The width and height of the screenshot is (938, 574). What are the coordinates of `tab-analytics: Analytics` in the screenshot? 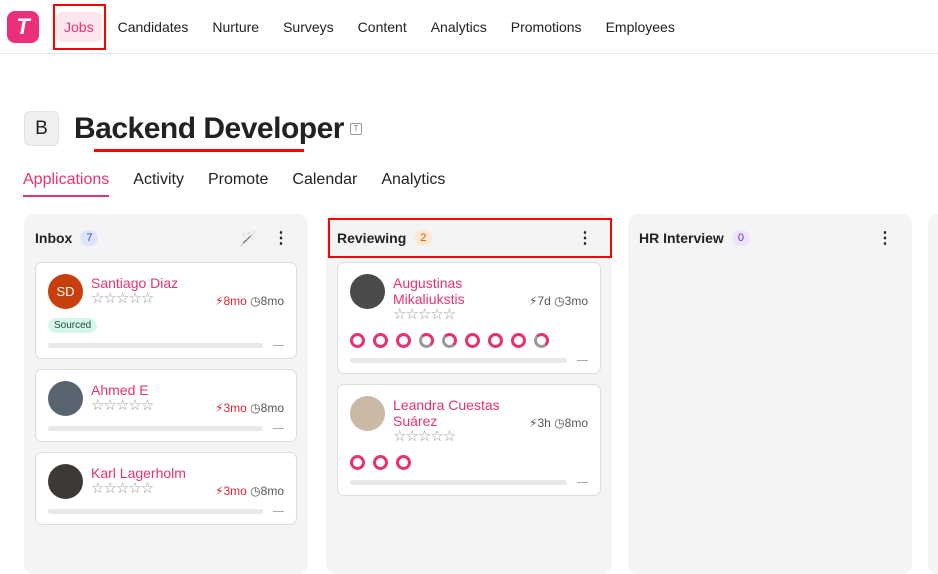 It's located at (413, 184).